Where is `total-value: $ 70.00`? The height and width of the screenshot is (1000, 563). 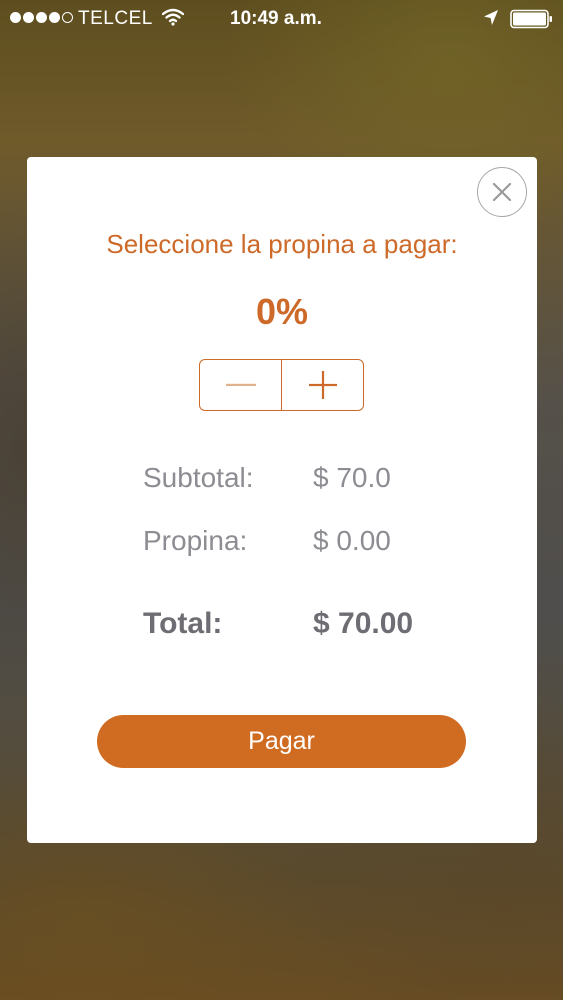 total-value: $ 70.00 is located at coordinates (363, 623).